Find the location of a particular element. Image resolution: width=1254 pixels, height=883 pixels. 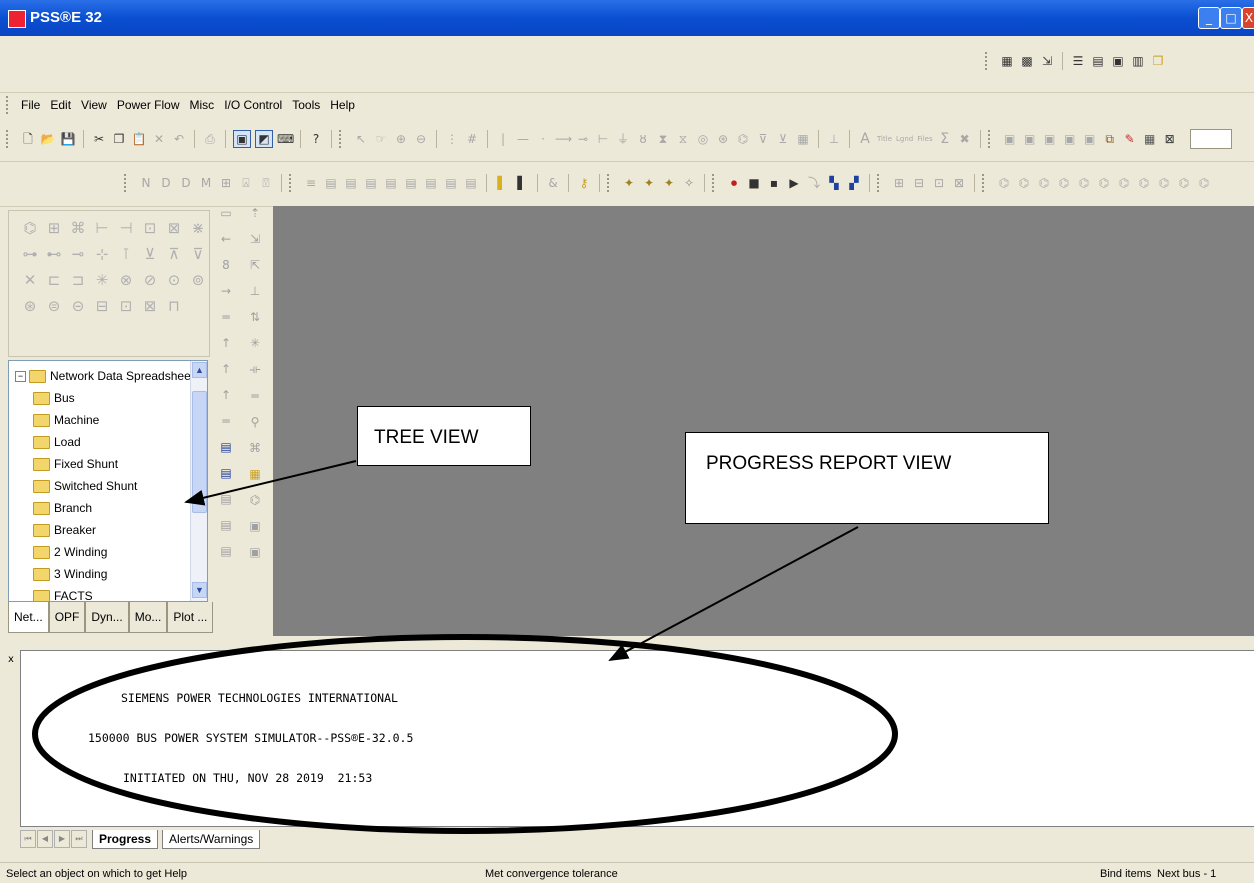

tree-icon: ⌘ is located at coordinates (255, 448).